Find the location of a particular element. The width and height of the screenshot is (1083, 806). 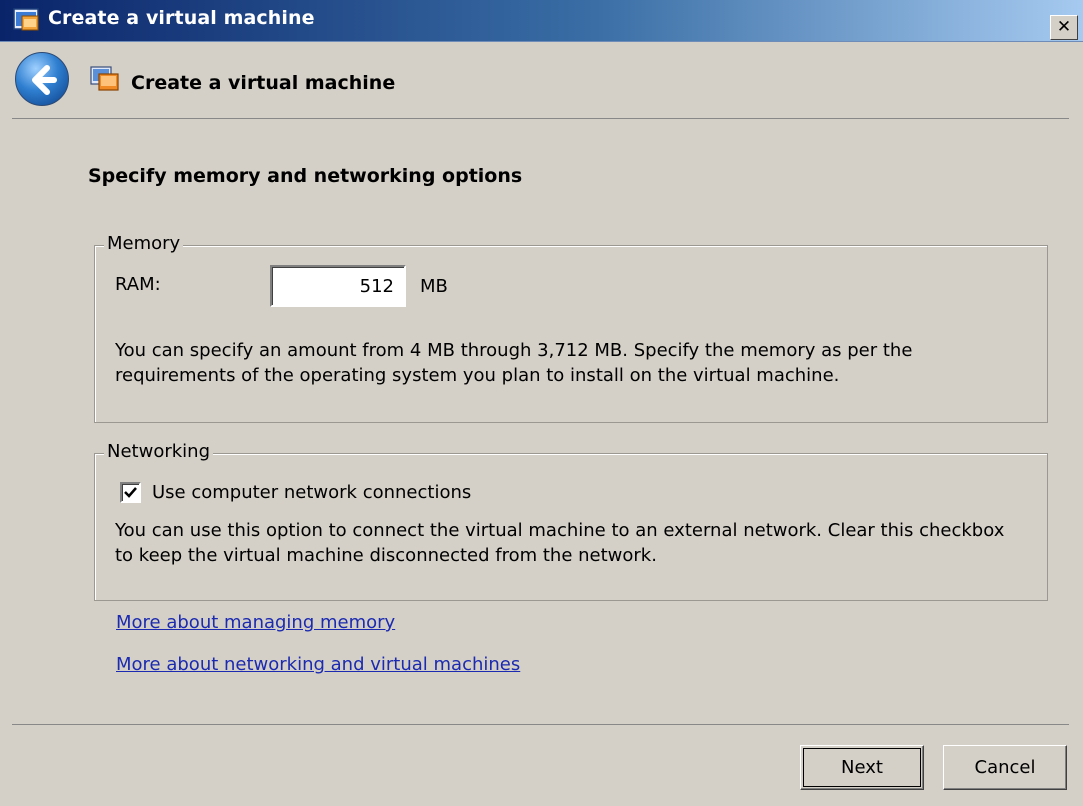

networking-group-legend: Networking is located at coordinates (158, 451).